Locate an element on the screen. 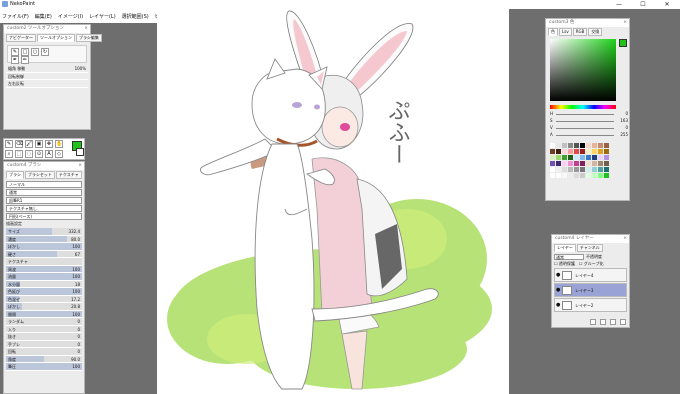  menu-item: レイヤー(L) is located at coordinates (102, 16).